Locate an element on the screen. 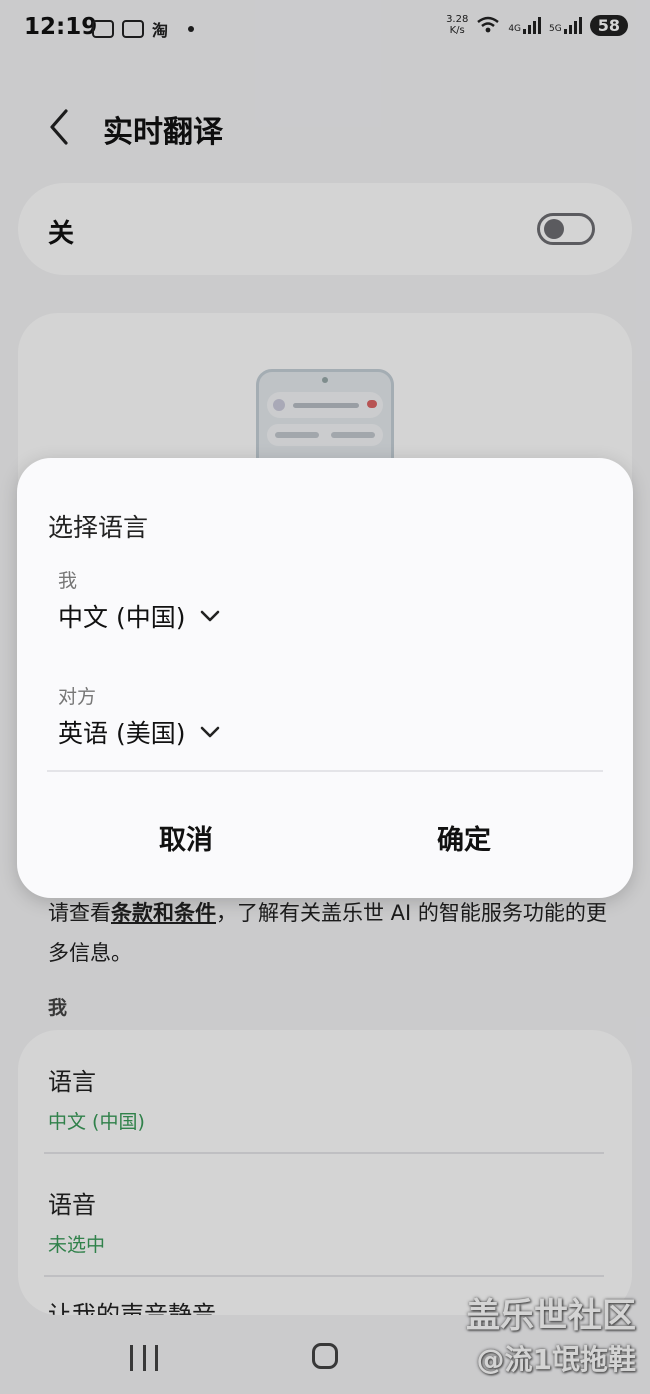 The image size is (650, 1394). other-language-label: 对方 is located at coordinates (77, 697).